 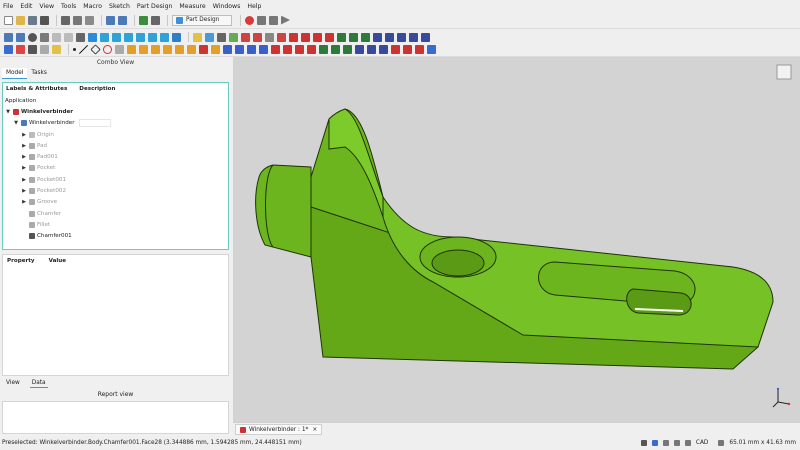 What do you see at coordinates (383, 49) in the screenshot?
I see `boolean-icon` at bounding box center [383, 49].